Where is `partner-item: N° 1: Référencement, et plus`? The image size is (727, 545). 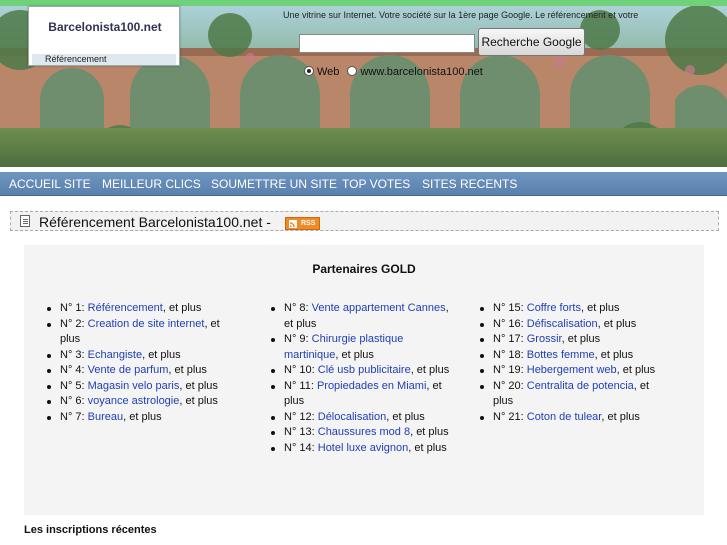
partner-item: N° 1: Référencement, et plus is located at coordinates (143, 309).